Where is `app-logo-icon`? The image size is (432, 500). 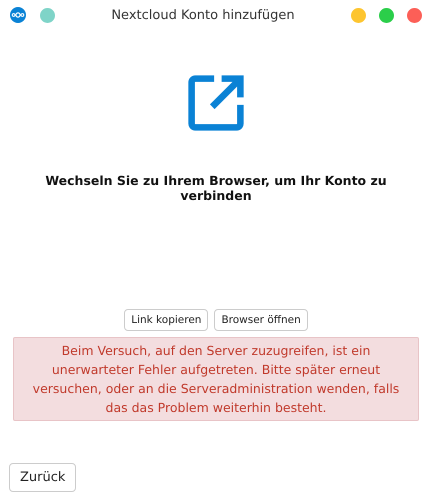 app-logo-icon is located at coordinates (18, 15).